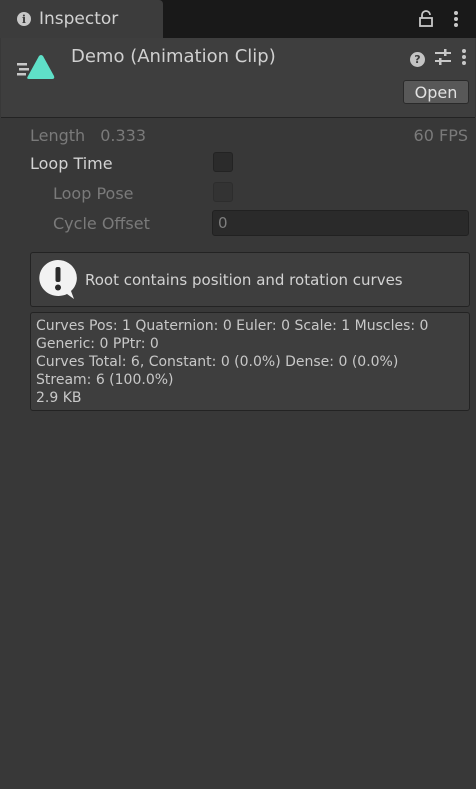 The image size is (476, 789). Describe the element at coordinates (443, 59) in the screenshot. I see `preset-sliders-icon` at that location.